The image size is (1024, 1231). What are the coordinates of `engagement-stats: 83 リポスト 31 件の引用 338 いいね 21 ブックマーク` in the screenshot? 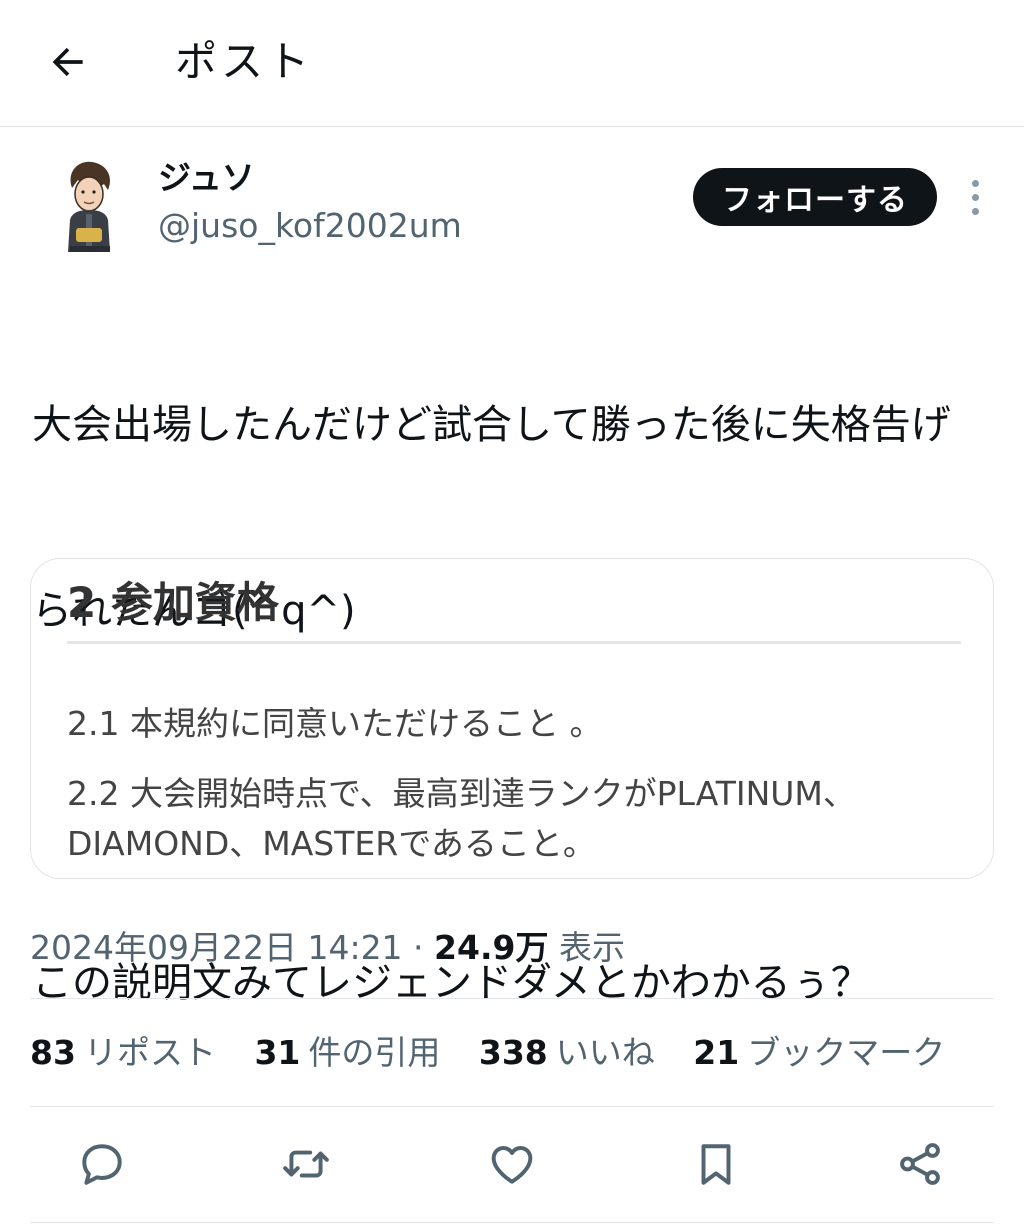 It's located at (501, 1053).